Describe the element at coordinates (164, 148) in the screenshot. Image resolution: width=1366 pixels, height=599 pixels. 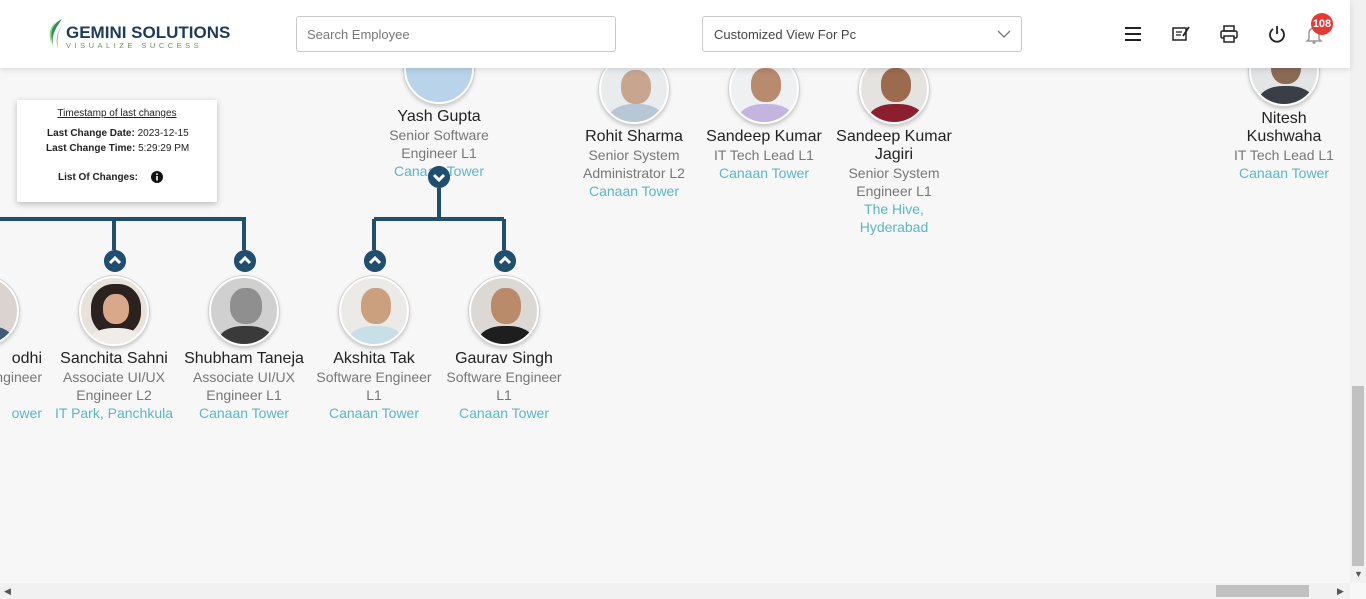
I see `time-value: 5:29:29 PM` at that location.